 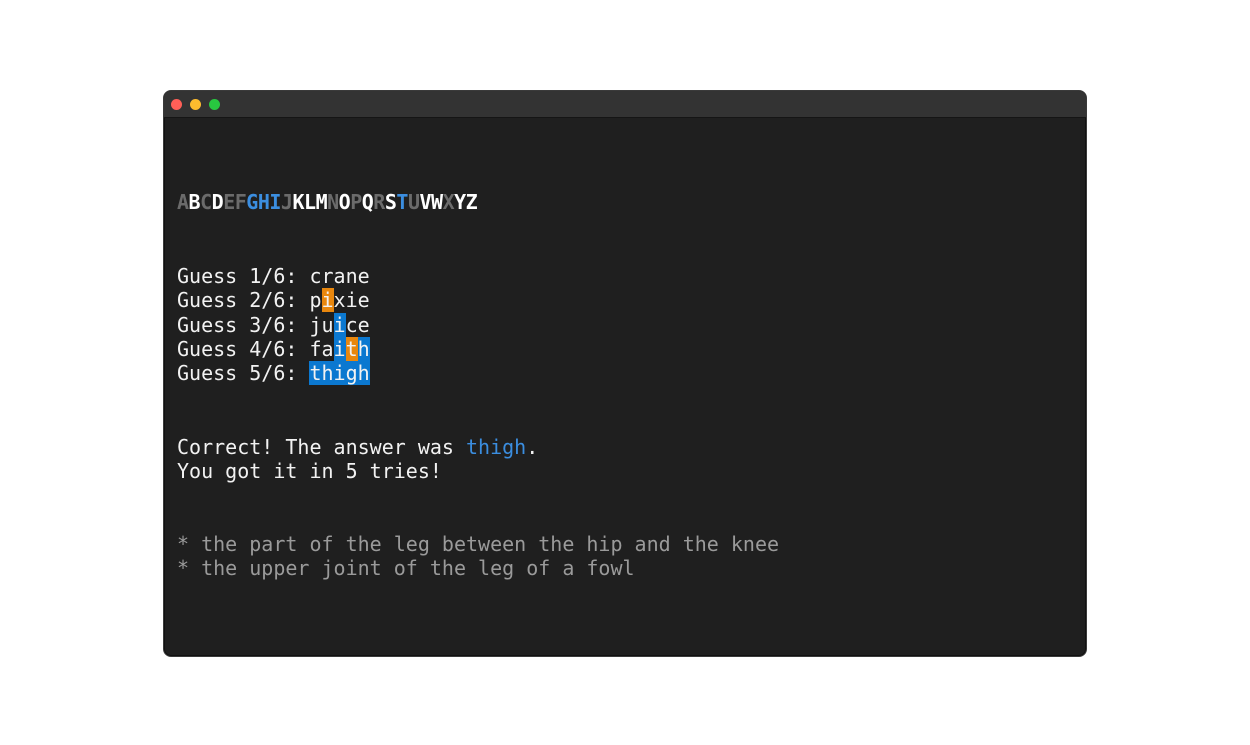 What do you see at coordinates (471, 202) in the screenshot?
I see `alphabet-letter: Z` at bounding box center [471, 202].